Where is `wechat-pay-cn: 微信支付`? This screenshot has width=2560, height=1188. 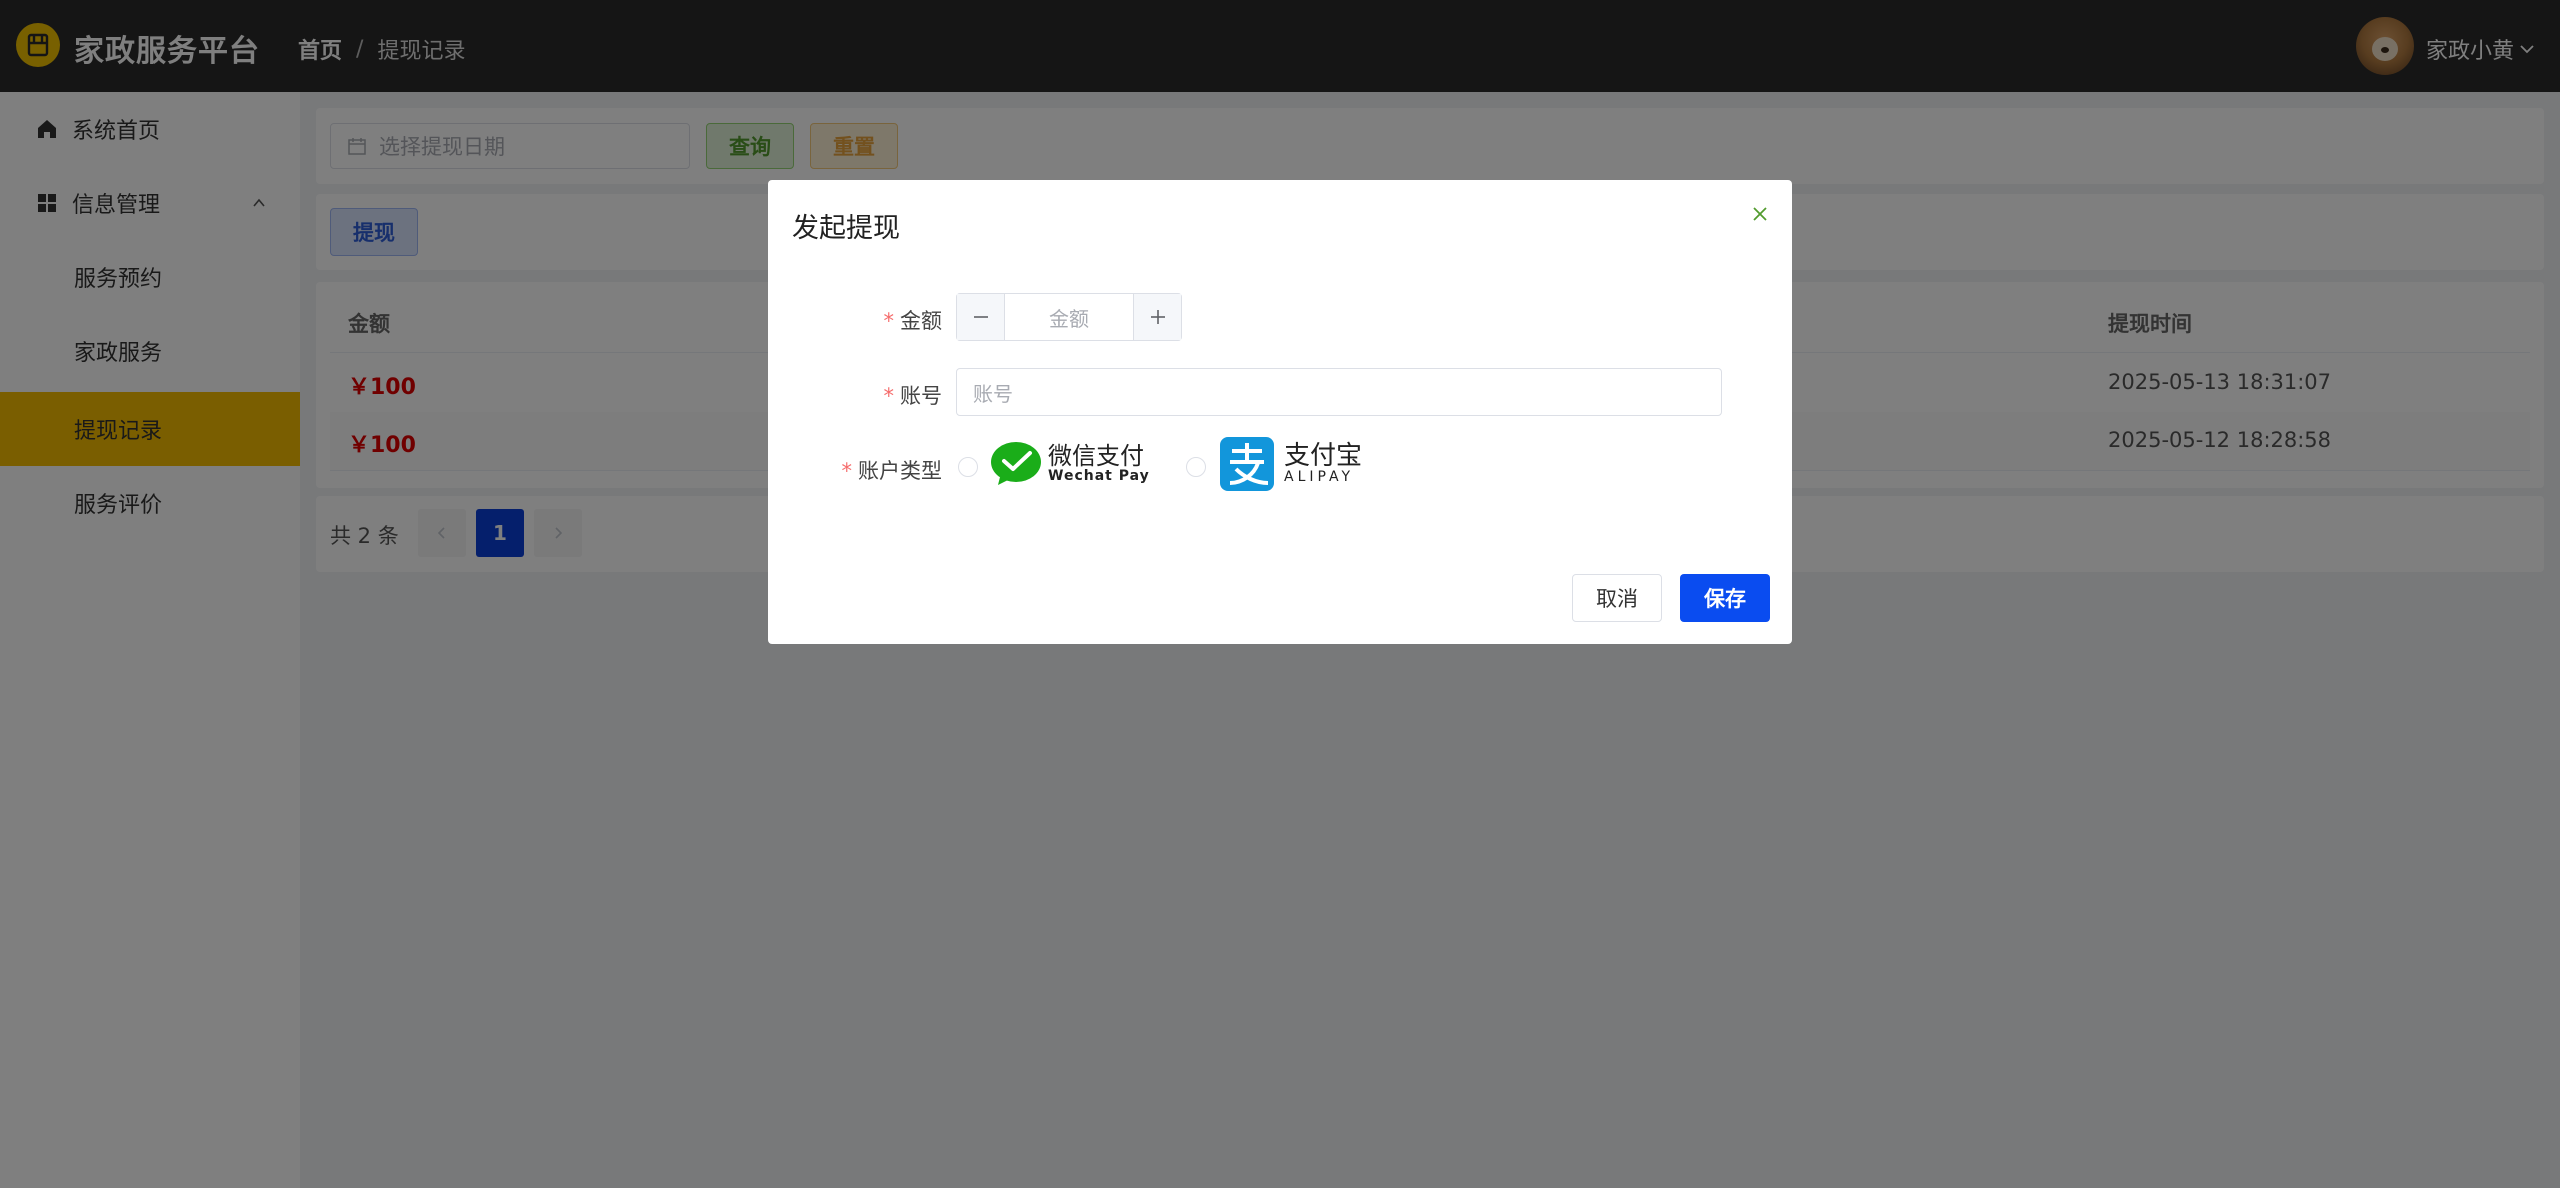
wechat-pay-cn: 微信支付 is located at coordinates (1096, 456).